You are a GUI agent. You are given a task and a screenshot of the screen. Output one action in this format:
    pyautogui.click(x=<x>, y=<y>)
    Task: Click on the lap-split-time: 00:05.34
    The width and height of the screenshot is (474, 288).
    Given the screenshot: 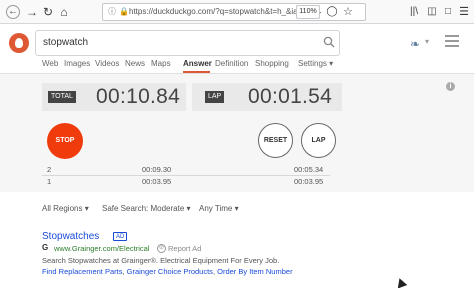 What is the action you would take?
    pyautogui.click(x=309, y=169)
    